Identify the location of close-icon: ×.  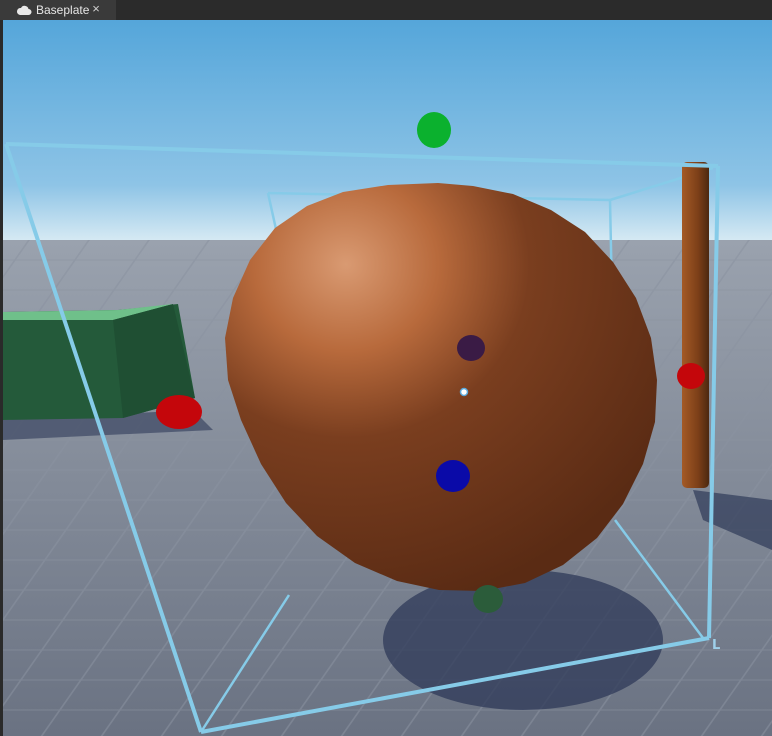
(96, 9).